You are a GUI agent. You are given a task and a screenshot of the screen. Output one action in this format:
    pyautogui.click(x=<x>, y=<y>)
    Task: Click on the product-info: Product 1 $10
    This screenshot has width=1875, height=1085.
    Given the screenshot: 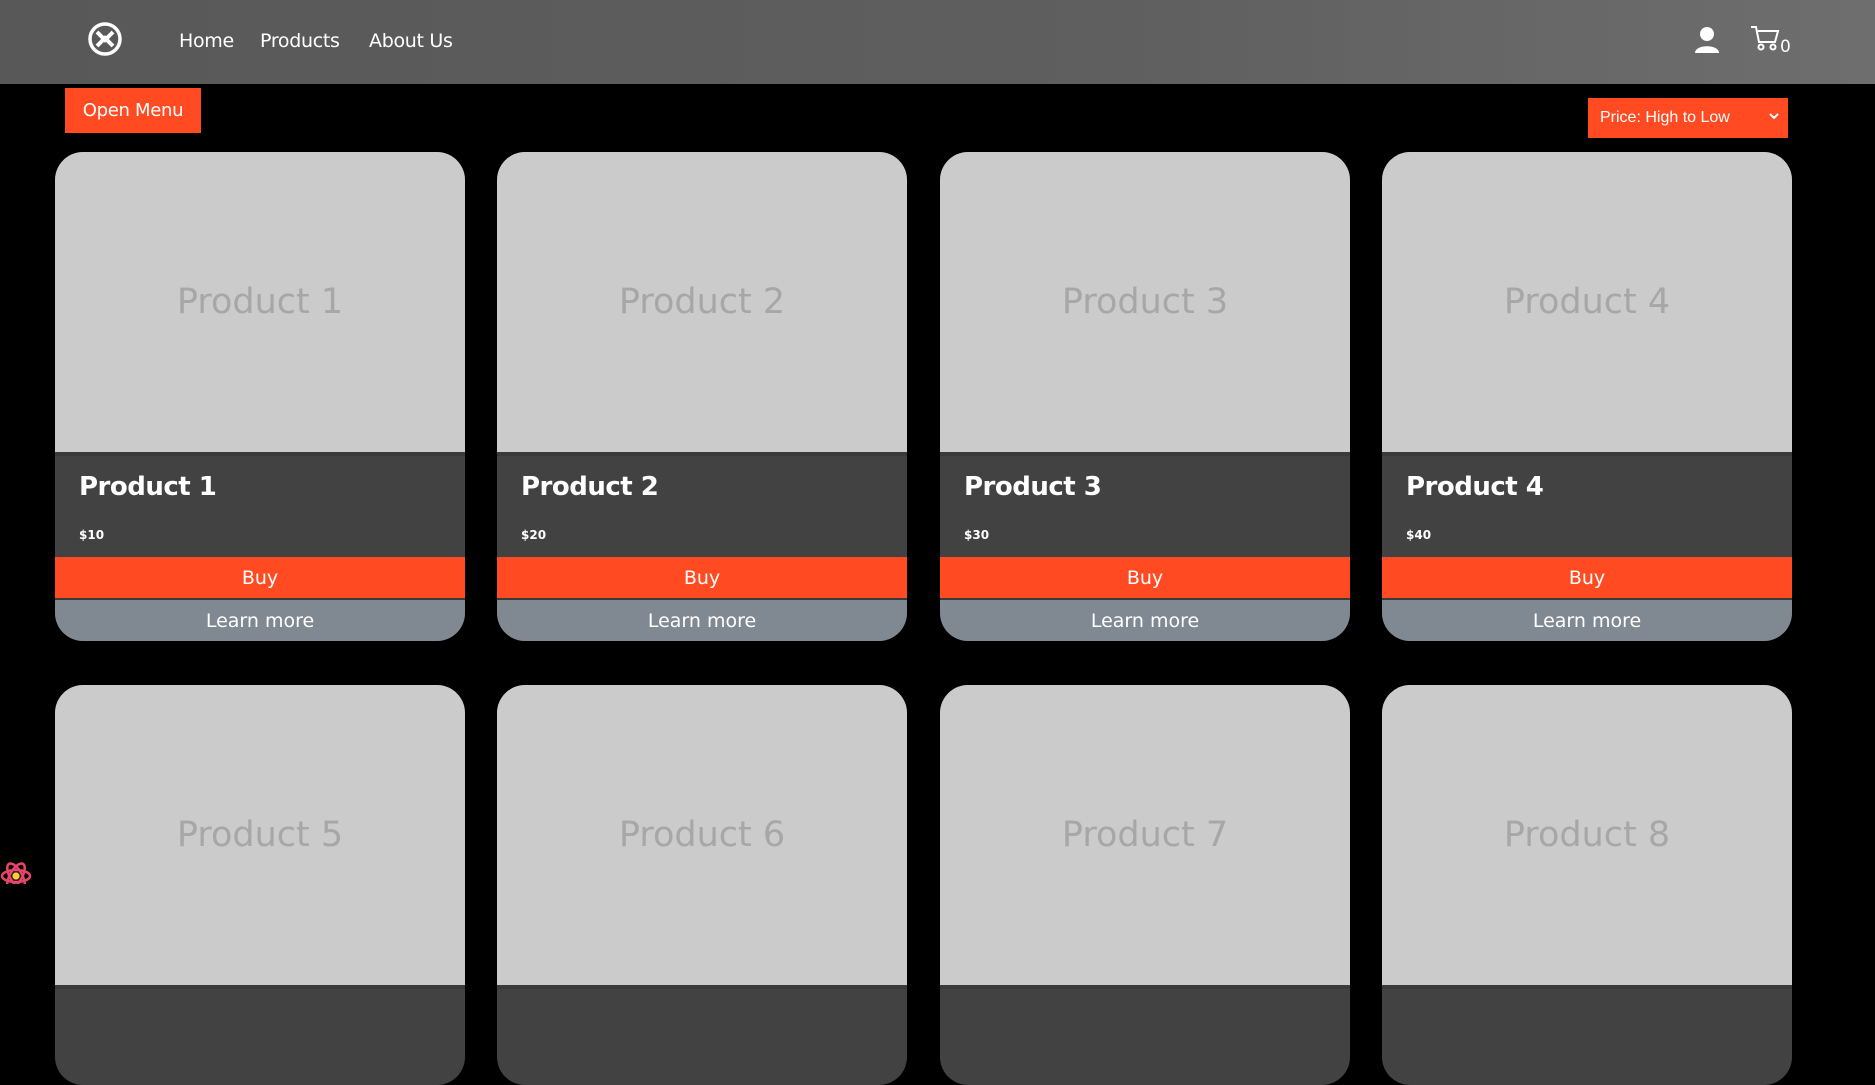 What is the action you would take?
    pyautogui.click(x=260, y=506)
    